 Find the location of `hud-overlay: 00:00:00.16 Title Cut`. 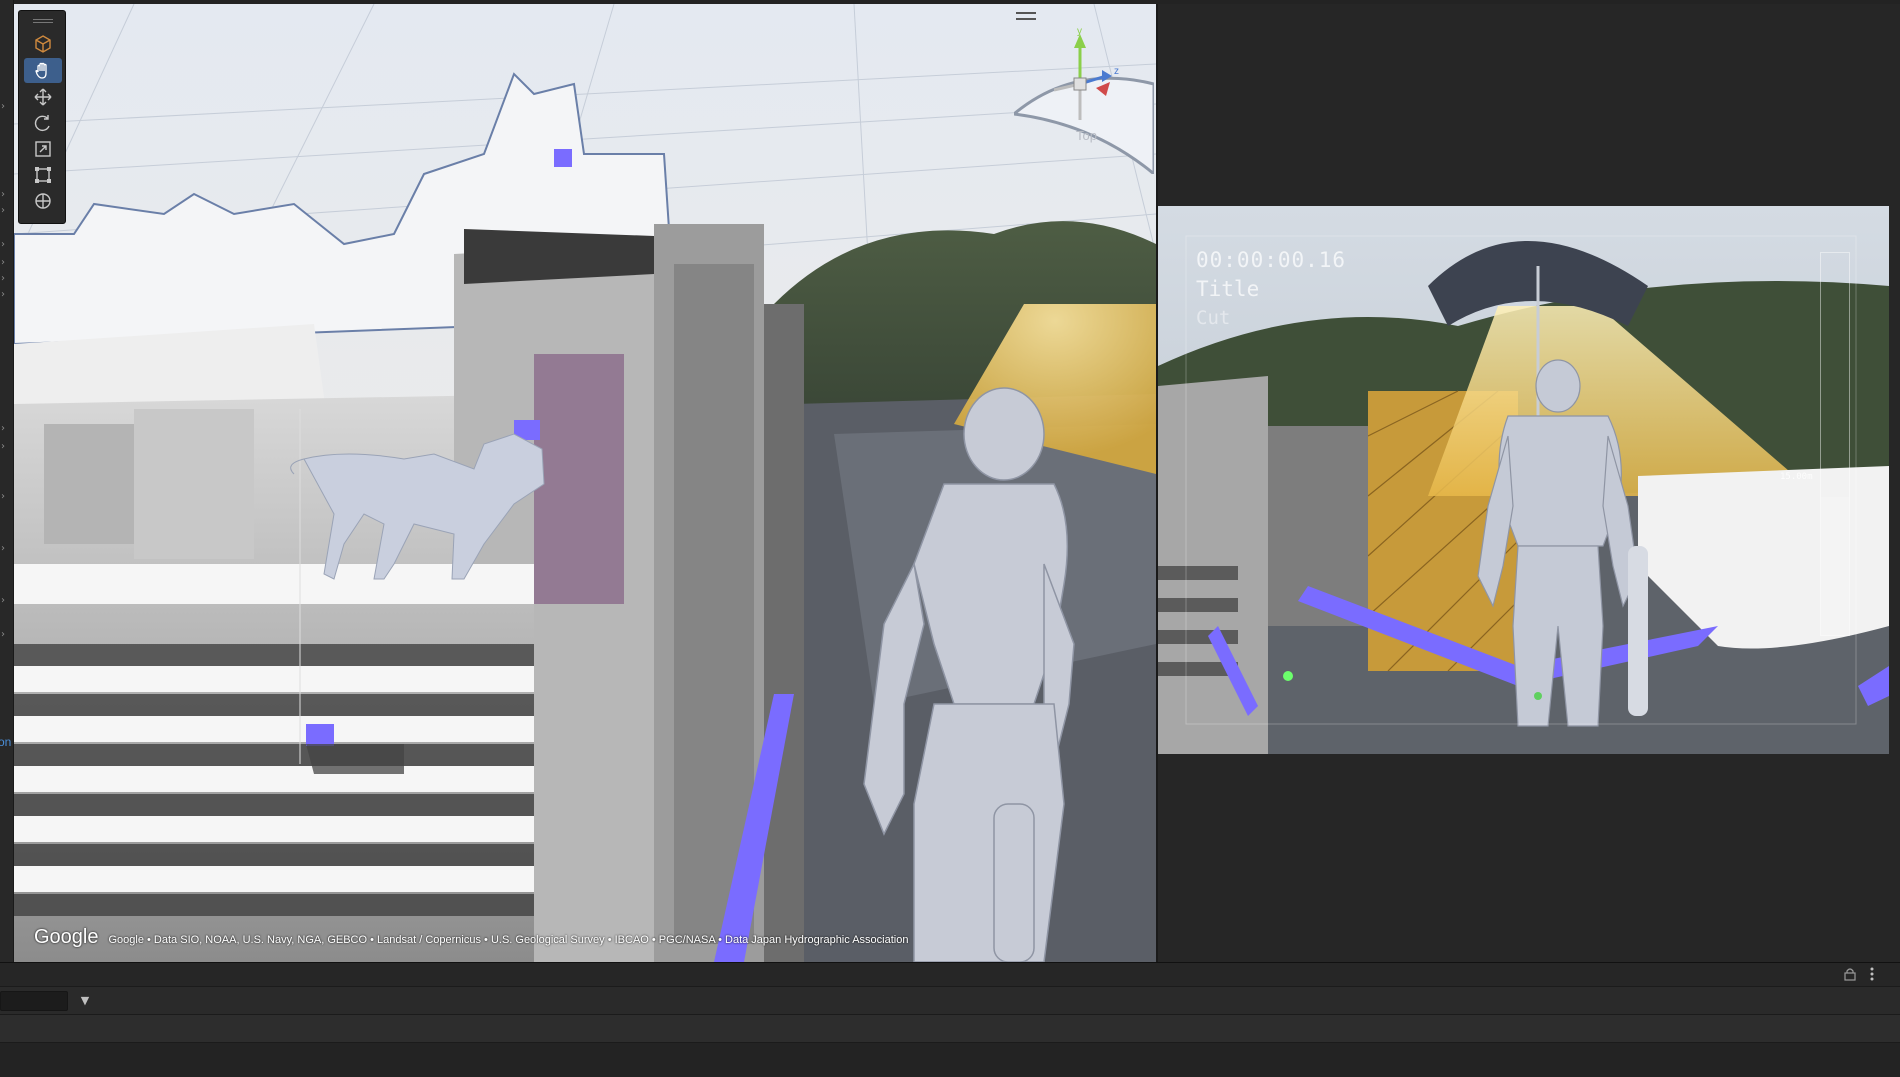

hud-overlay: 00:00:00.16 Title Cut is located at coordinates (1271, 289).